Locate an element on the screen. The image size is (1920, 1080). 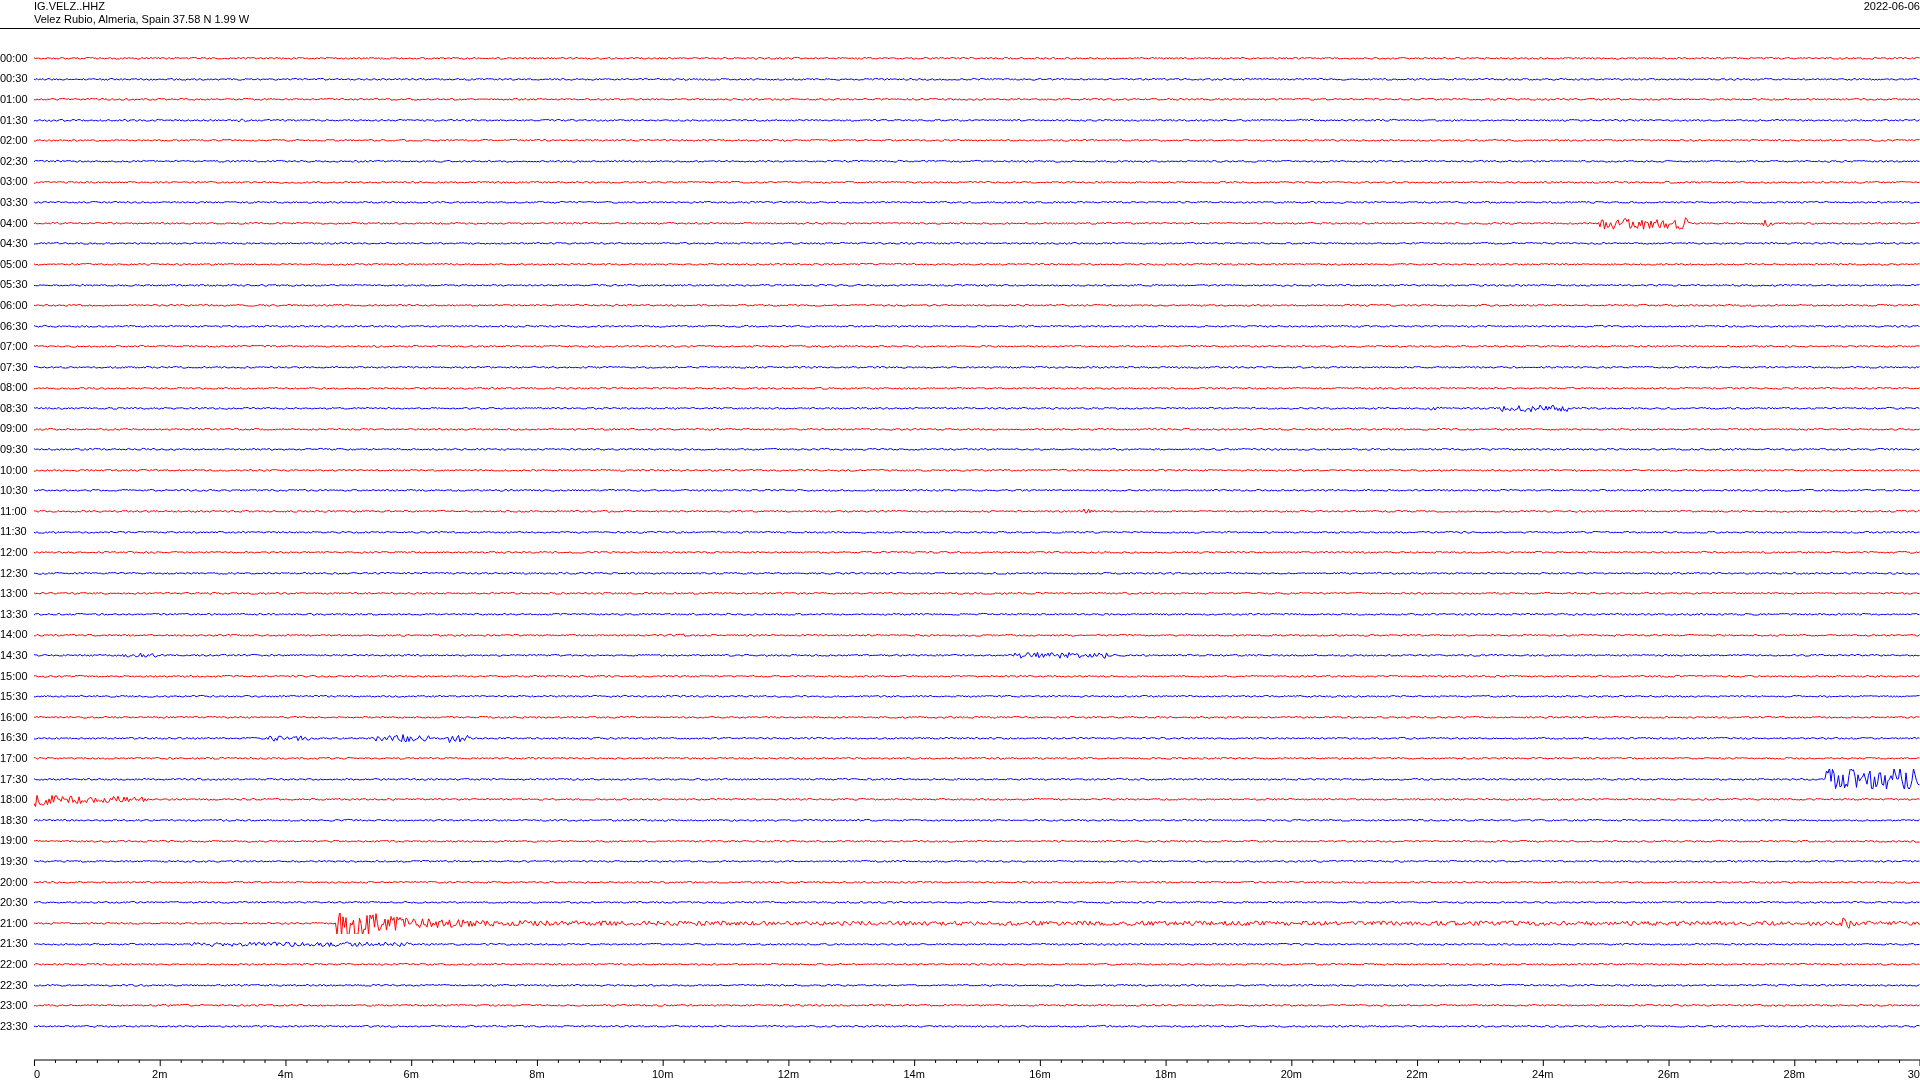
time-label: 18:30 is located at coordinates (14, 820).